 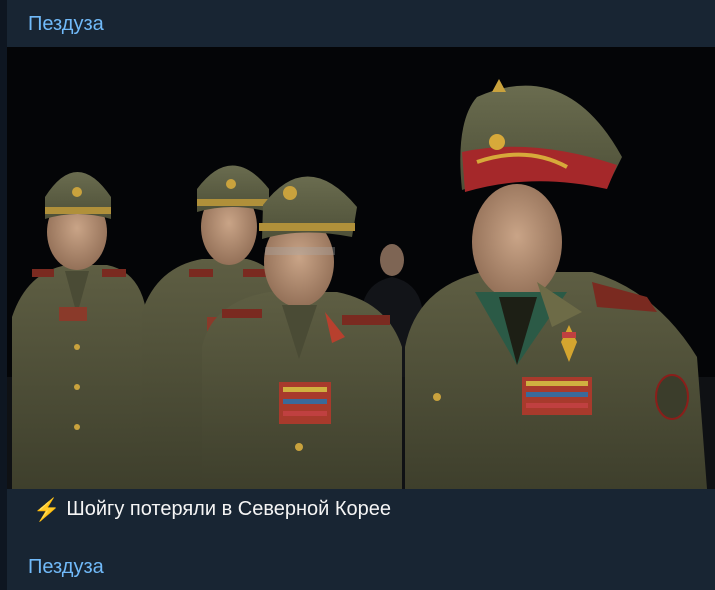 What do you see at coordinates (47, 509) in the screenshot?
I see `lightning-icon: ⚡` at bounding box center [47, 509].